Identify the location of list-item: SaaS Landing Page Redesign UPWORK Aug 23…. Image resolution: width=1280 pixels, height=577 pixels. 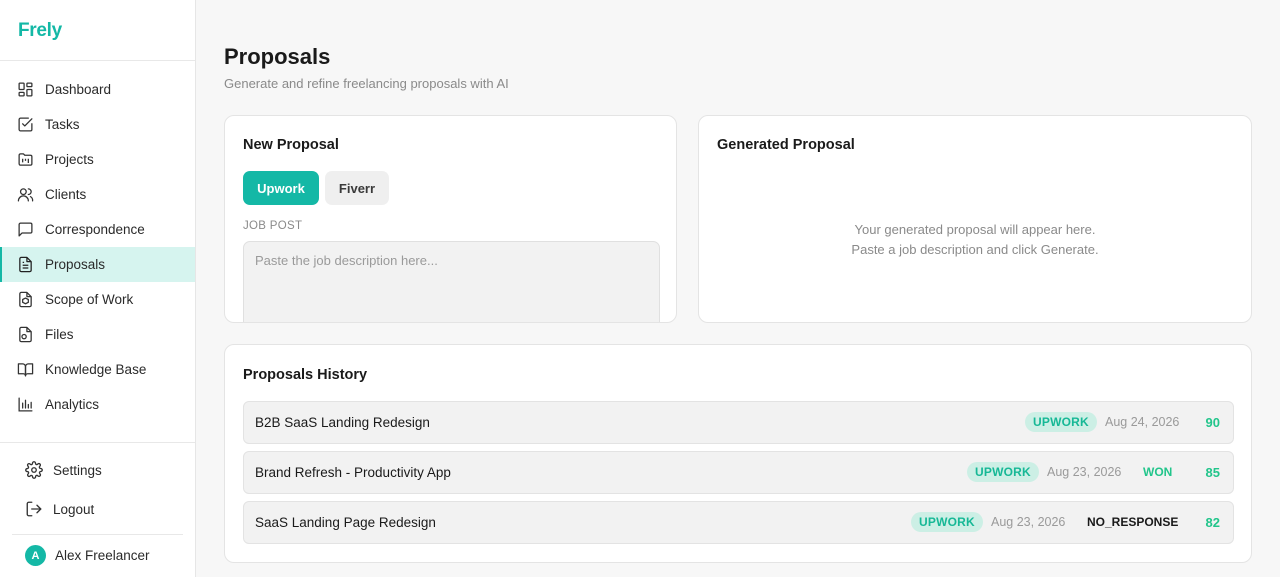
(738, 522).